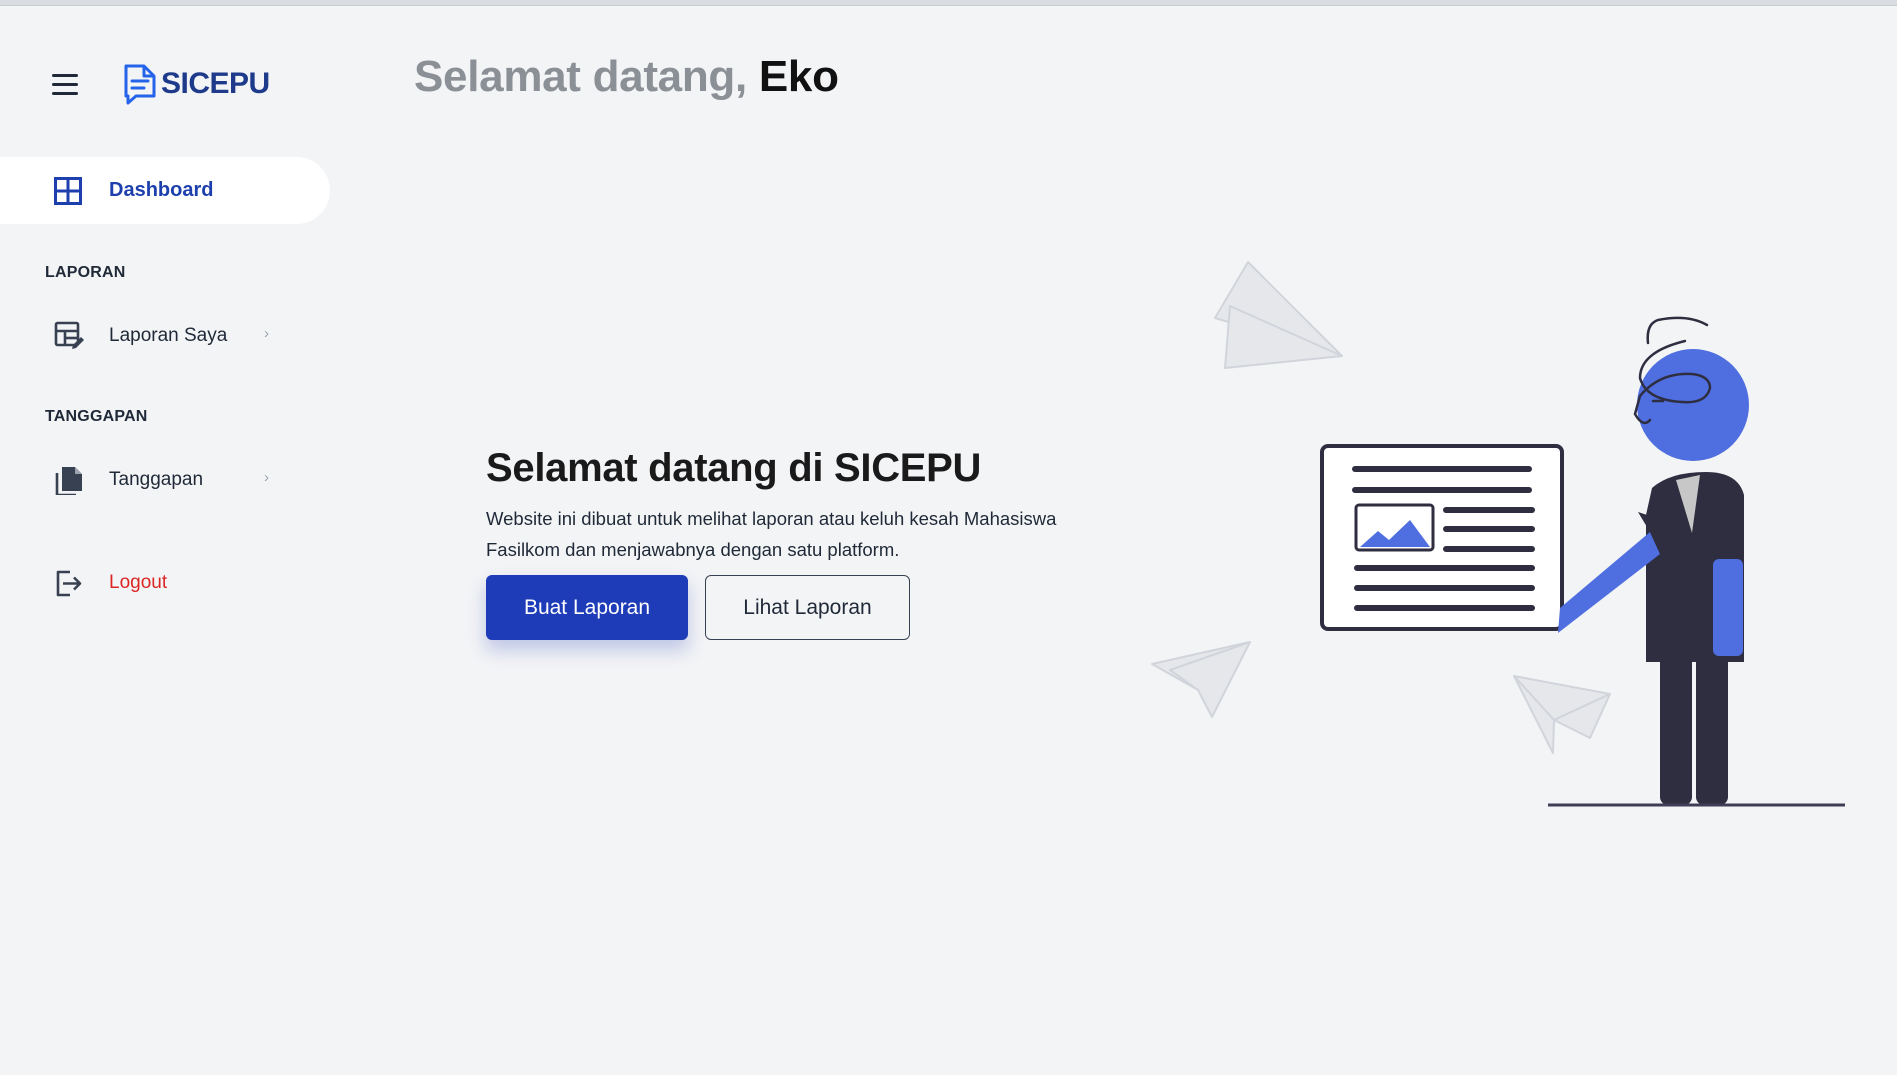 This screenshot has width=1897, height=1075. What do you see at coordinates (798, 76) in the screenshot?
I see `user-name: Eko` at bounding box center [798, 76].